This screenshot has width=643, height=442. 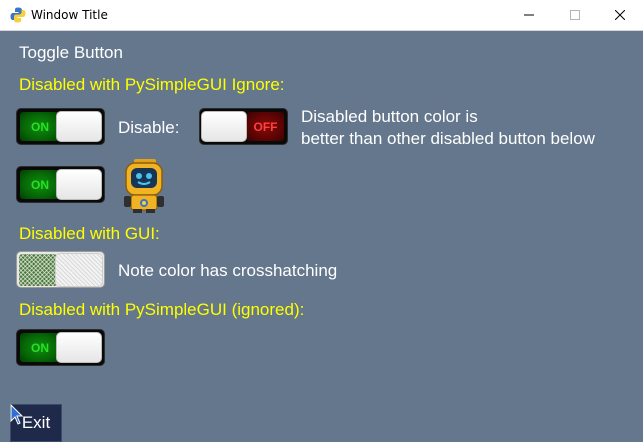 What do you see at coordinates (448, 138) in the screenshot?
I see `note1-line2: better than other disabled button below` at bounding box center [448, 138].